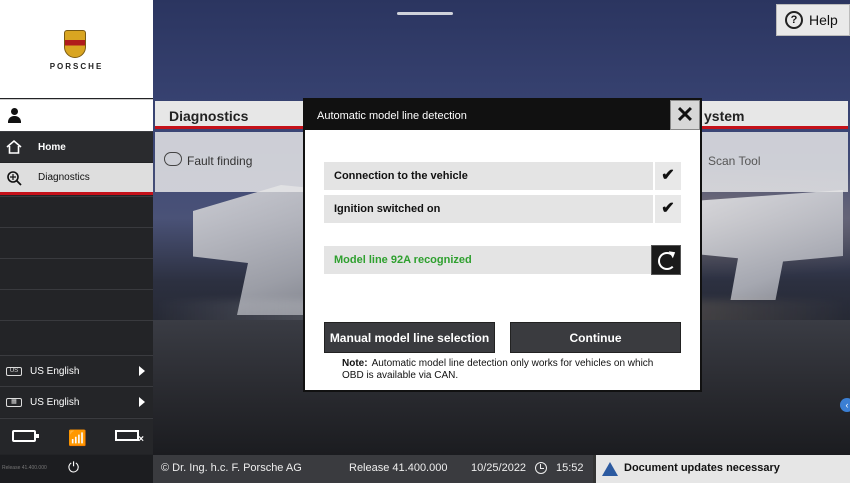 Image resolution: width=850 pixels, height=483 pixels. I want to click on status-icons: 📶, so click(76, 436).